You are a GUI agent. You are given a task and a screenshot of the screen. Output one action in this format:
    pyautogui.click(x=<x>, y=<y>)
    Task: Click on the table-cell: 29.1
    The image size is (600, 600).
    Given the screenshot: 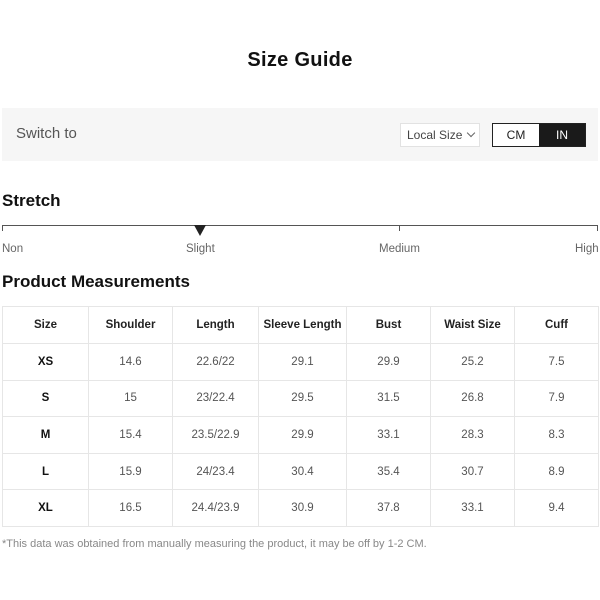 What is the action you would take?
    pyautogui.click(x=302, y=362)
    